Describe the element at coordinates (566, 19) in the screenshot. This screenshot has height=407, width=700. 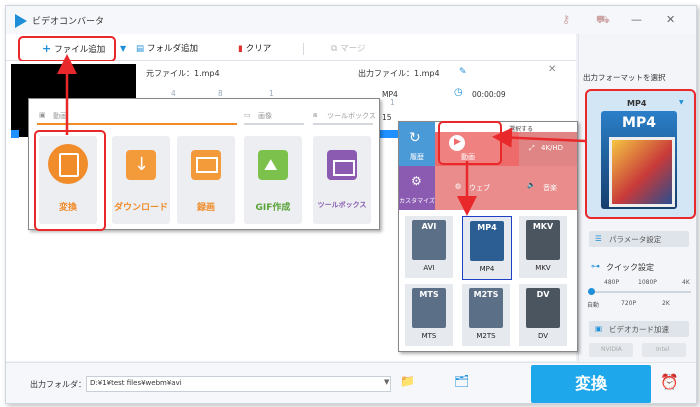
I see `key-icon: ⚷` at that location.